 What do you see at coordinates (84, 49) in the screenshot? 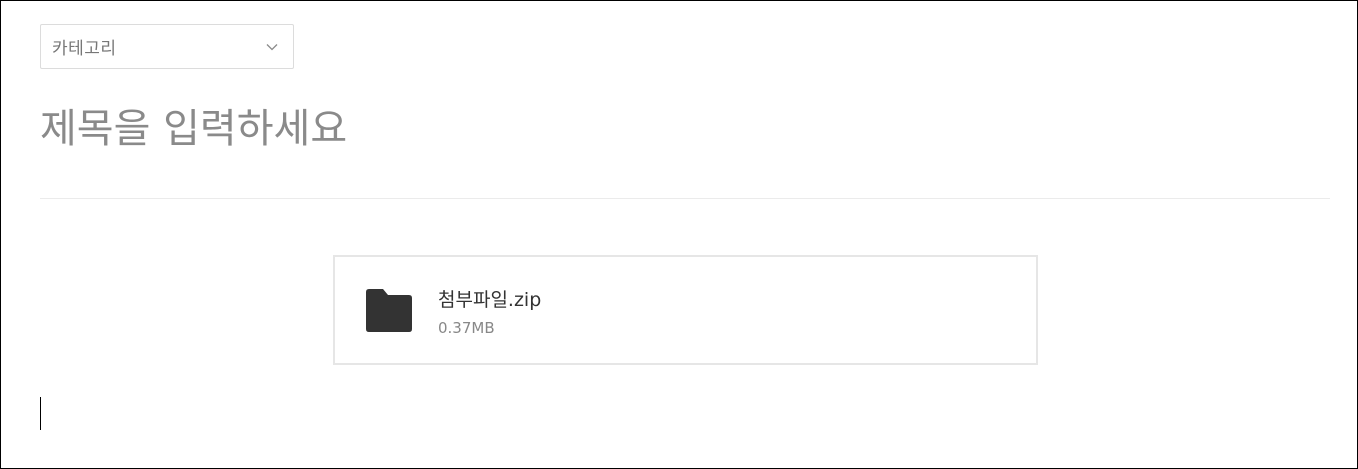
I see `category-label: 카테고리` at bounding box center [84, 49].